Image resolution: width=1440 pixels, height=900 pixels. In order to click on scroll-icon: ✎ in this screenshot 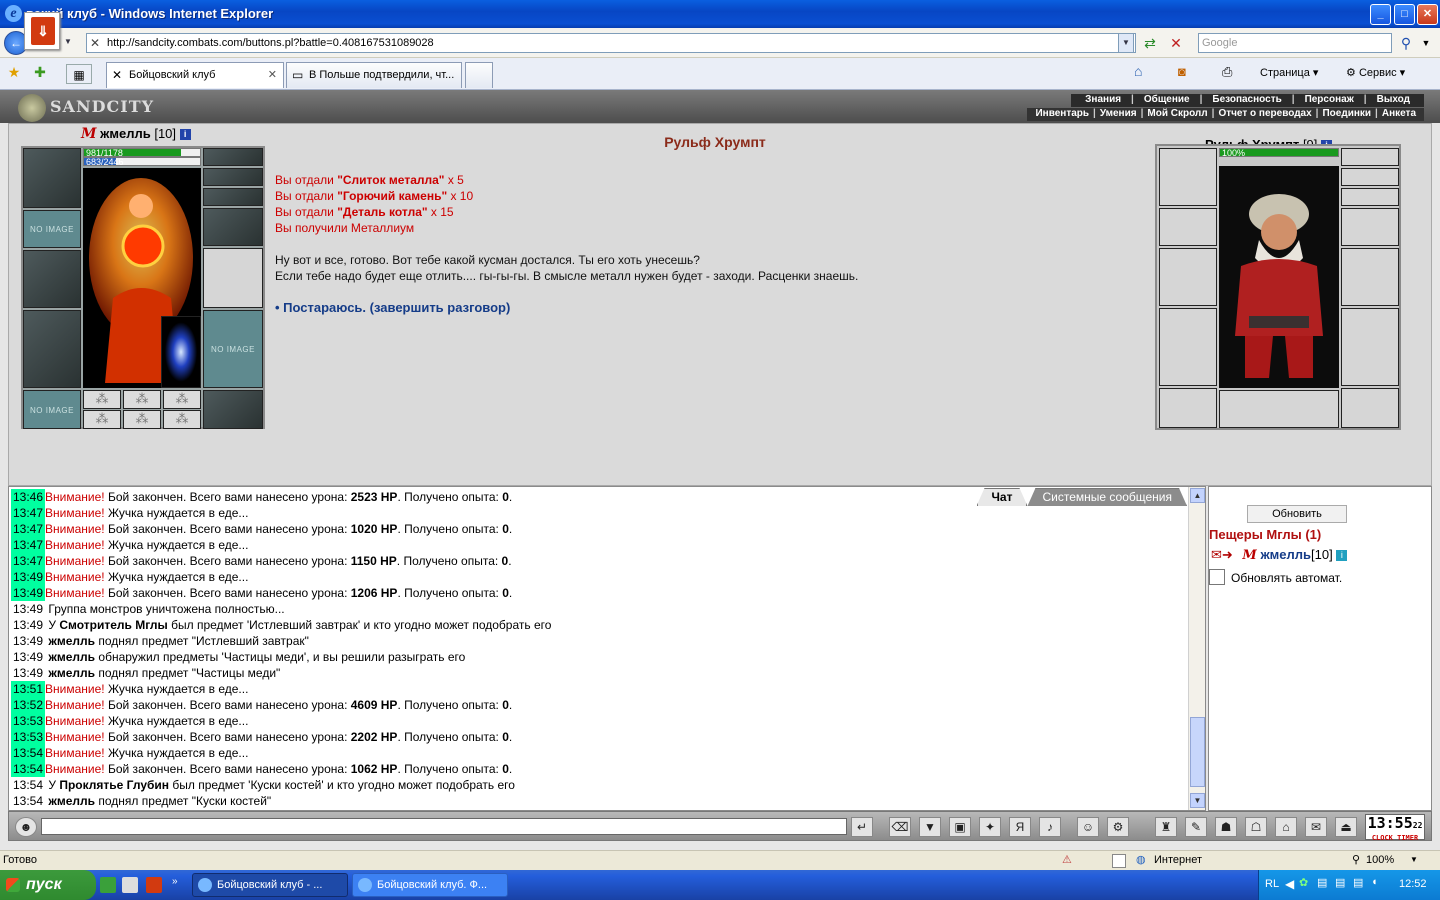, I will do `click(1196, 827)`.